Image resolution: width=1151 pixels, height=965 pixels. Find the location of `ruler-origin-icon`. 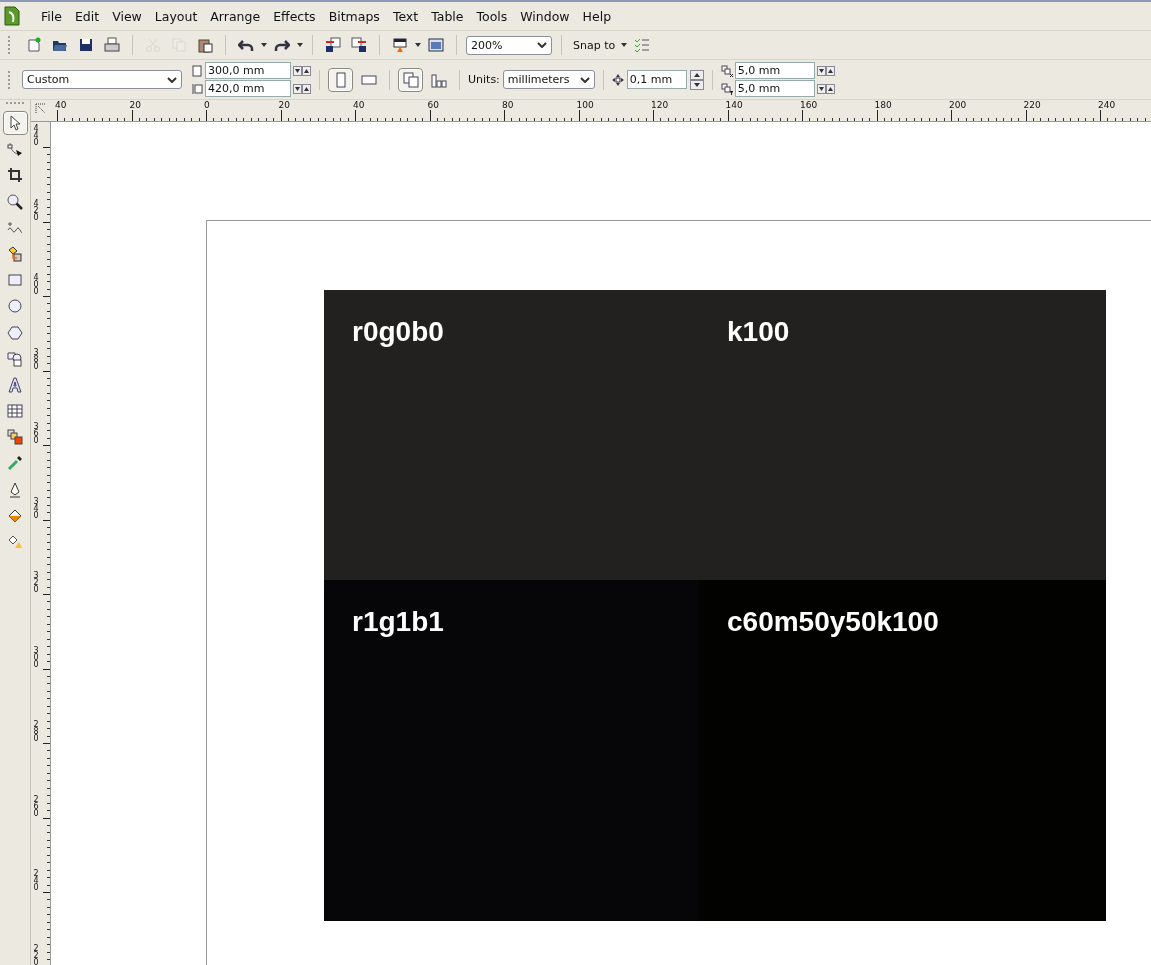

ruler-origin-icon is located at coordinates (41, 109).